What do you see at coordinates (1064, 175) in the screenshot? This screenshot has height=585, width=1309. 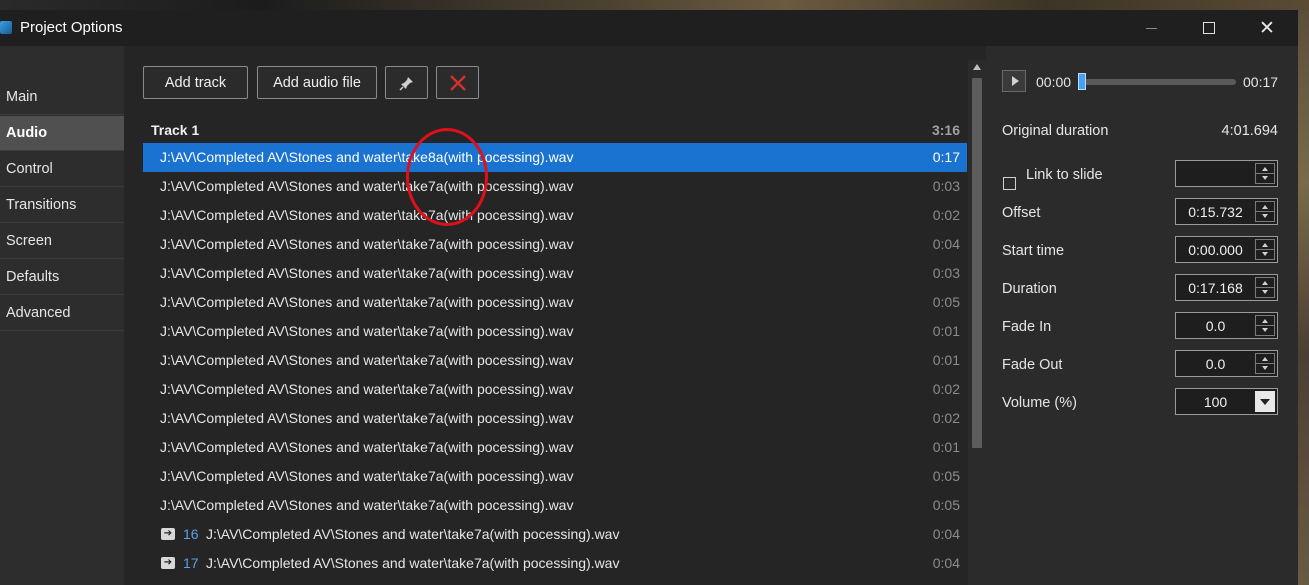 I see `link-to-slide-label: Link to slide` at bounding box center [1064, 175].